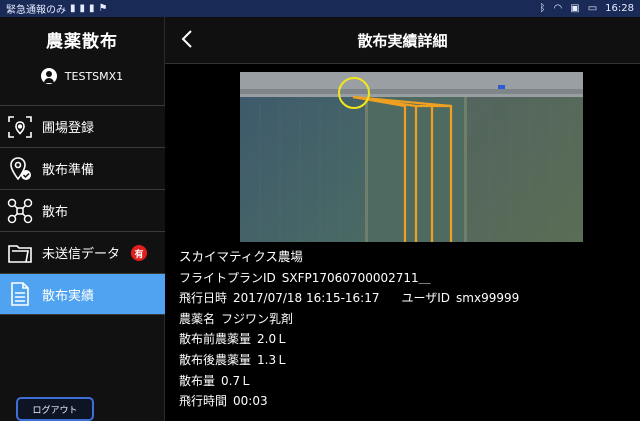  I want to click on pesticide-label: 農薬名, so click(197, 318).